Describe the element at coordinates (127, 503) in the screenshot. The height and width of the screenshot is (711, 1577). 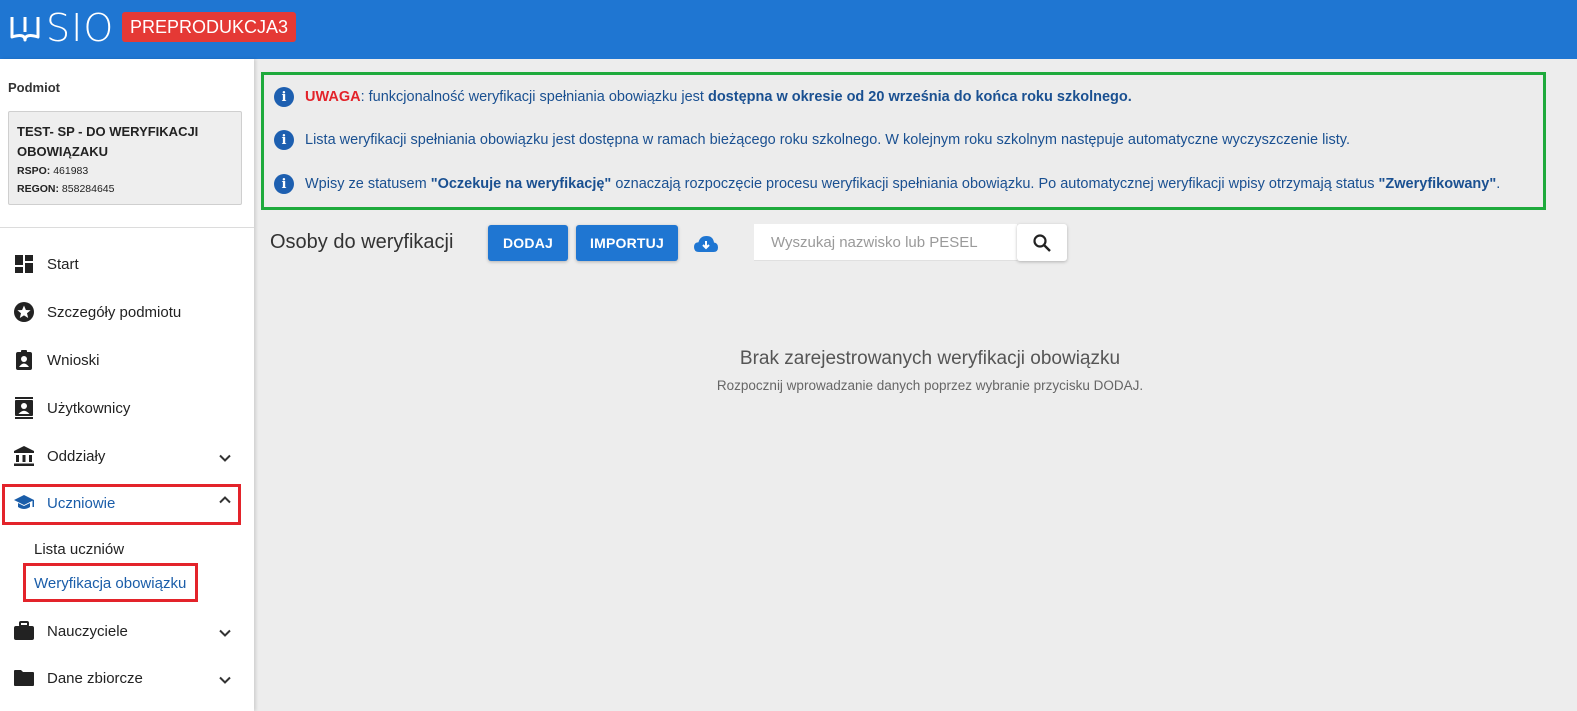
I see `sidebar-item-uczniowie: Uczniowie` at that location.